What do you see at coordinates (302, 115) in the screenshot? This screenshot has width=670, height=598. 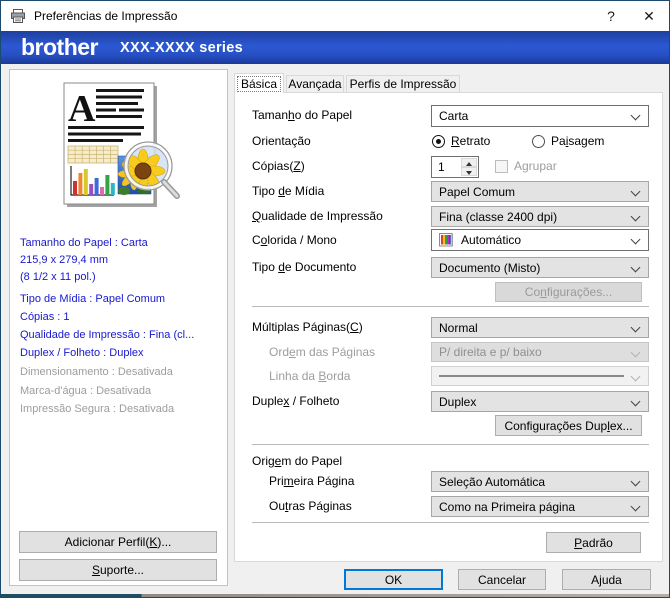 I see `paper-size-label: Tamanho do Papel` at bounding box center [302, 115].